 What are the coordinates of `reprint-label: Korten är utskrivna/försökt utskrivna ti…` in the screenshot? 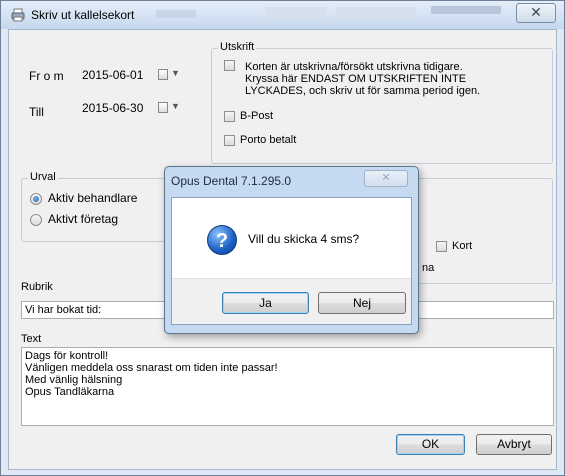 It's located at (362, 79).